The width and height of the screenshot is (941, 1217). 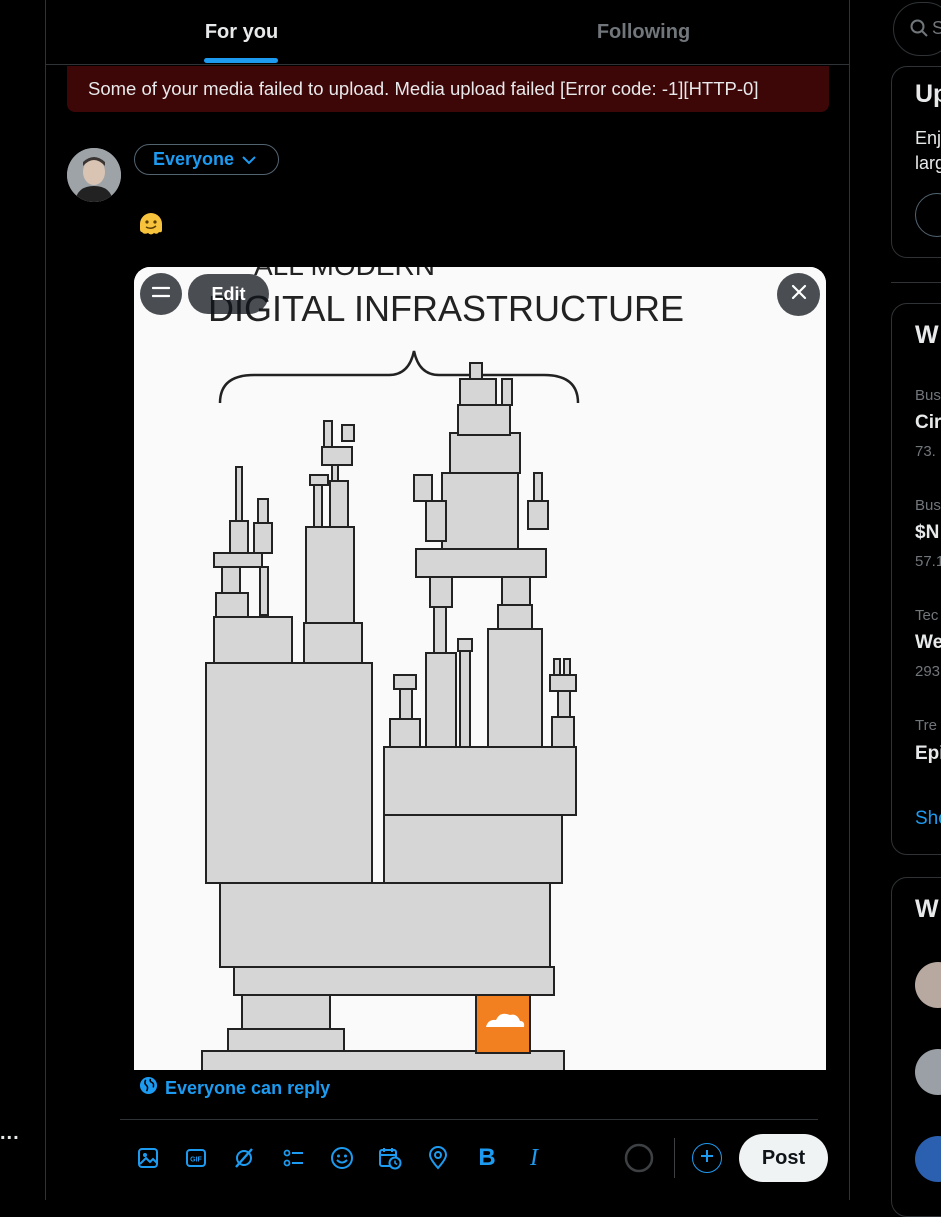 I want to click on bold-icon-label: B, so click(x=487, y=1157).